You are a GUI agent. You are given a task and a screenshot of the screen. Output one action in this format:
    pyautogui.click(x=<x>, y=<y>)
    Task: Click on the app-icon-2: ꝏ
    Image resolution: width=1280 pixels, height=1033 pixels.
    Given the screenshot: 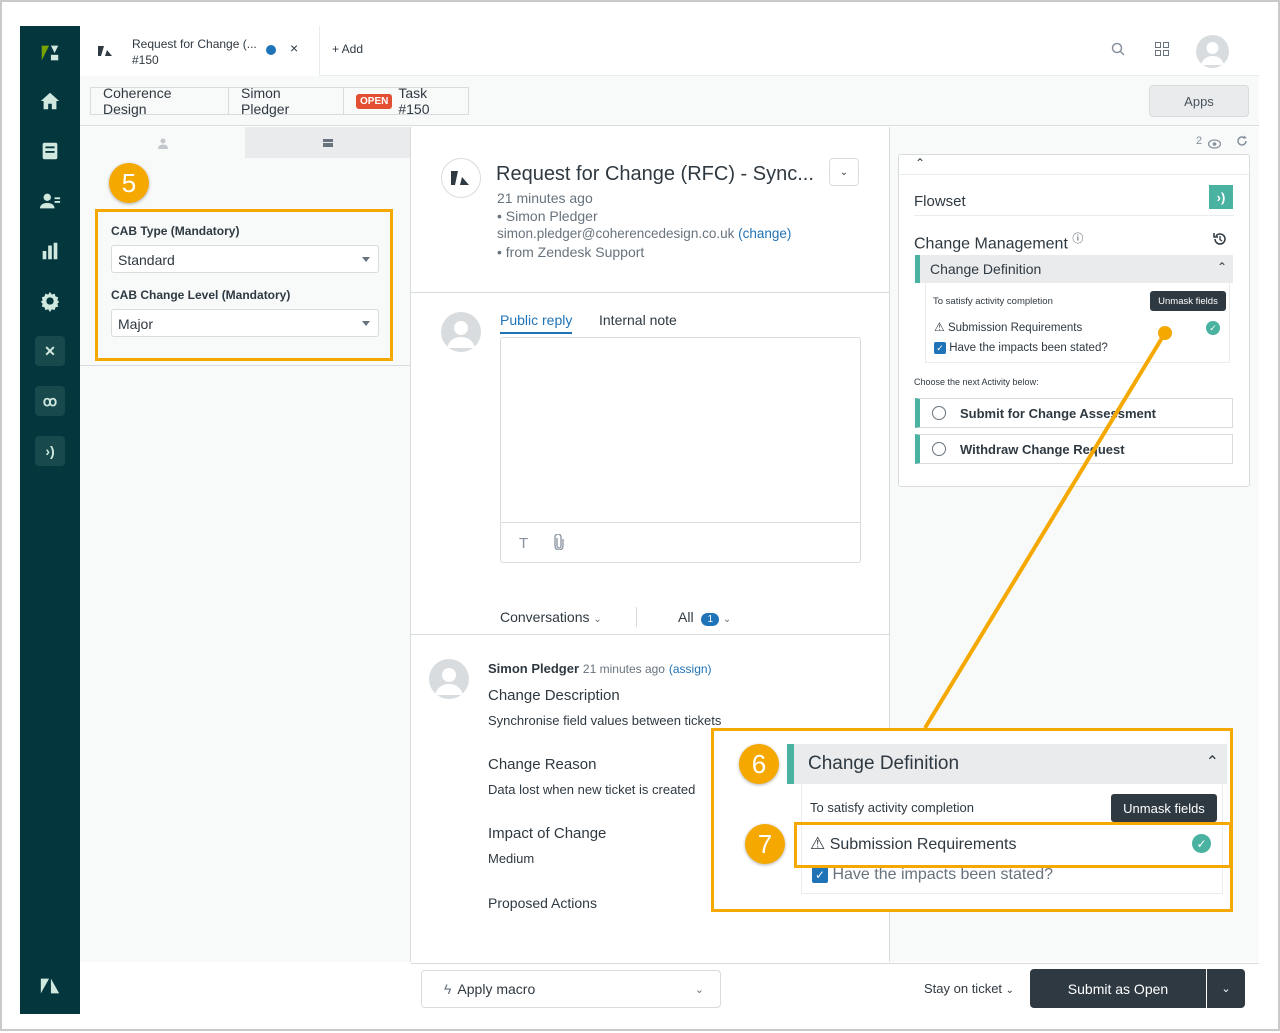 What is the action you would take?
    pyautogui.click(x=50, y=401)
    